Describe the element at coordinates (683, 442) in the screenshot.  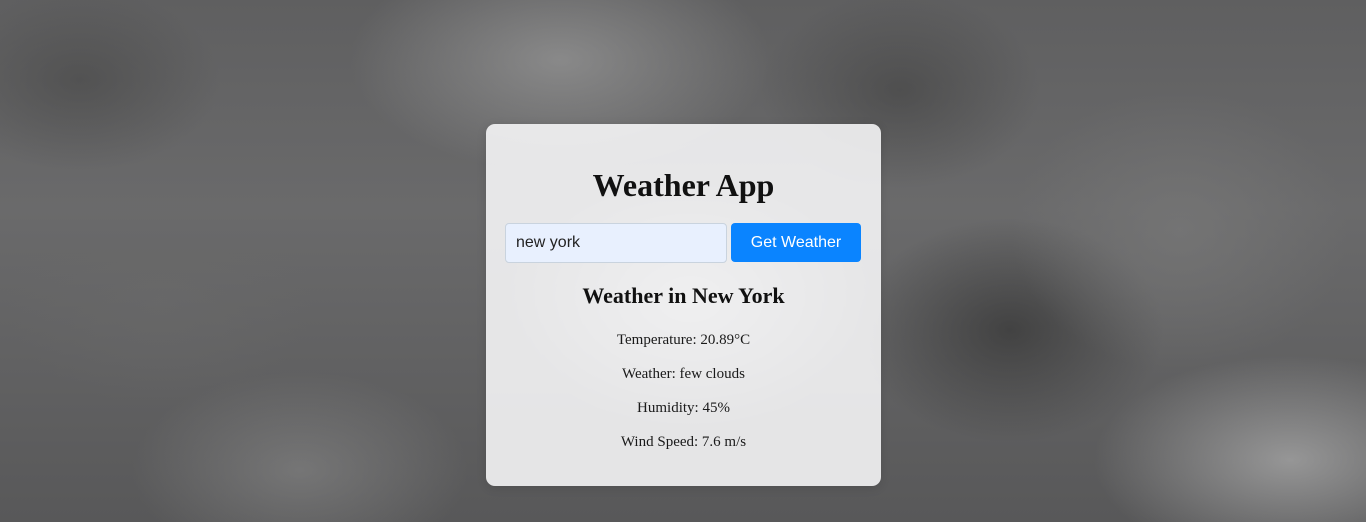
I see `wind-speed-text: Wind Speed: 7.6 m/s` at that location.